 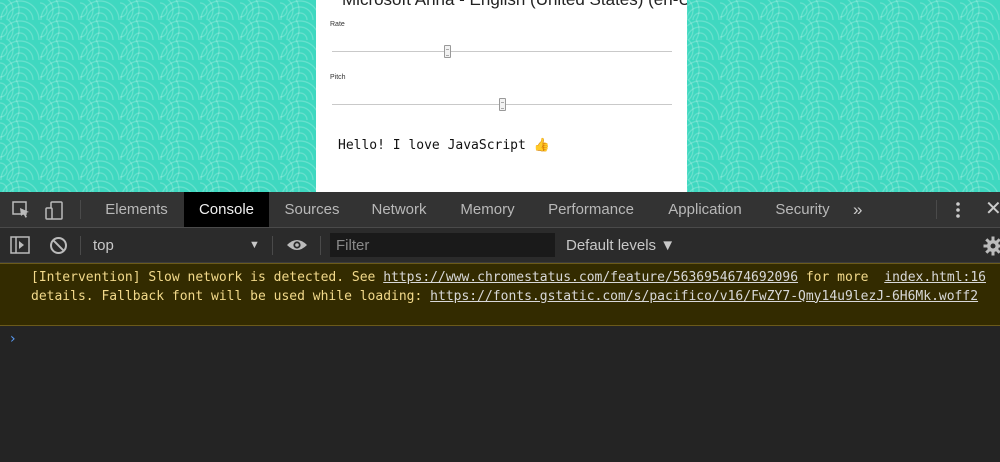 I want to click on pitch-label: Pitch, so click(x=338, y=77).